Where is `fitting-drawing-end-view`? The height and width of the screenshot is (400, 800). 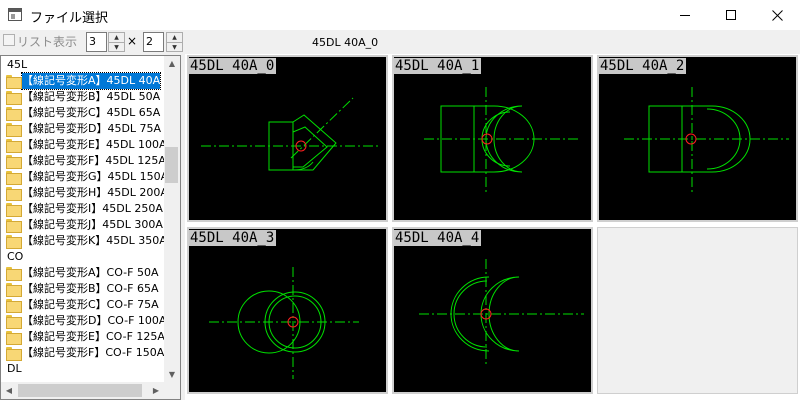
fitting-drawing-end-view is located at coordinates (284, 323).